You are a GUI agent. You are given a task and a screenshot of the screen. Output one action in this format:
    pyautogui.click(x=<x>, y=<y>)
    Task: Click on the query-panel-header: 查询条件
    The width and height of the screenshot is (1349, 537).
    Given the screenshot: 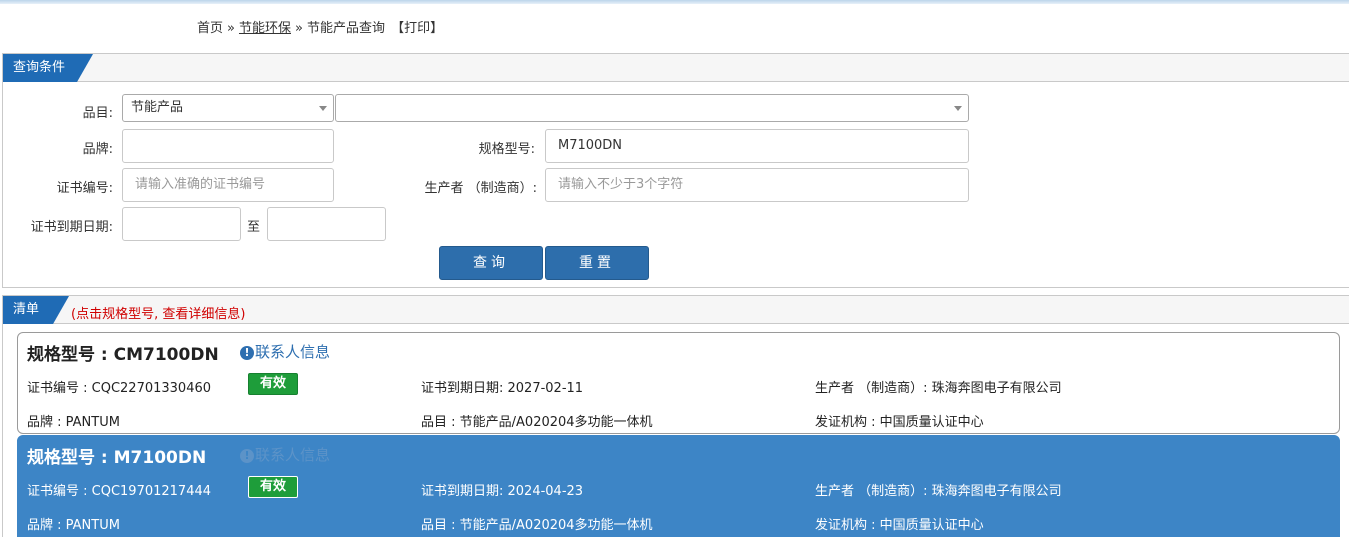 What is the action you would take?
    pyautogui.click(x=676, y=68)
    